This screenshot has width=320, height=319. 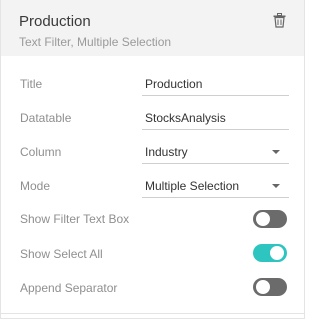 What do you see at coordinates (166, 152) in the screenshot?
I see `column-select-value: Industry` at bounding box center [166, 152].